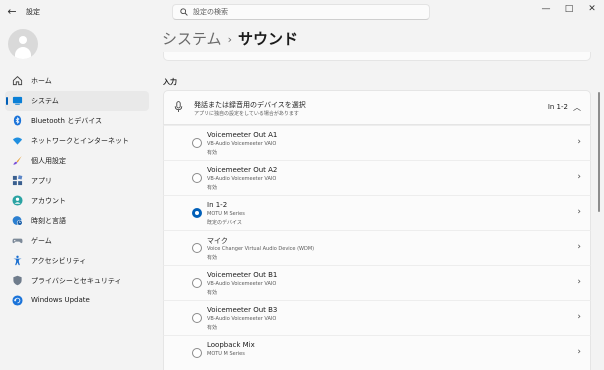 This screenshot has width=604, height=370. What do you see at coordinates (17, 300) in the screenshot?
I see `update-icon` at bounding box center [17, 300].